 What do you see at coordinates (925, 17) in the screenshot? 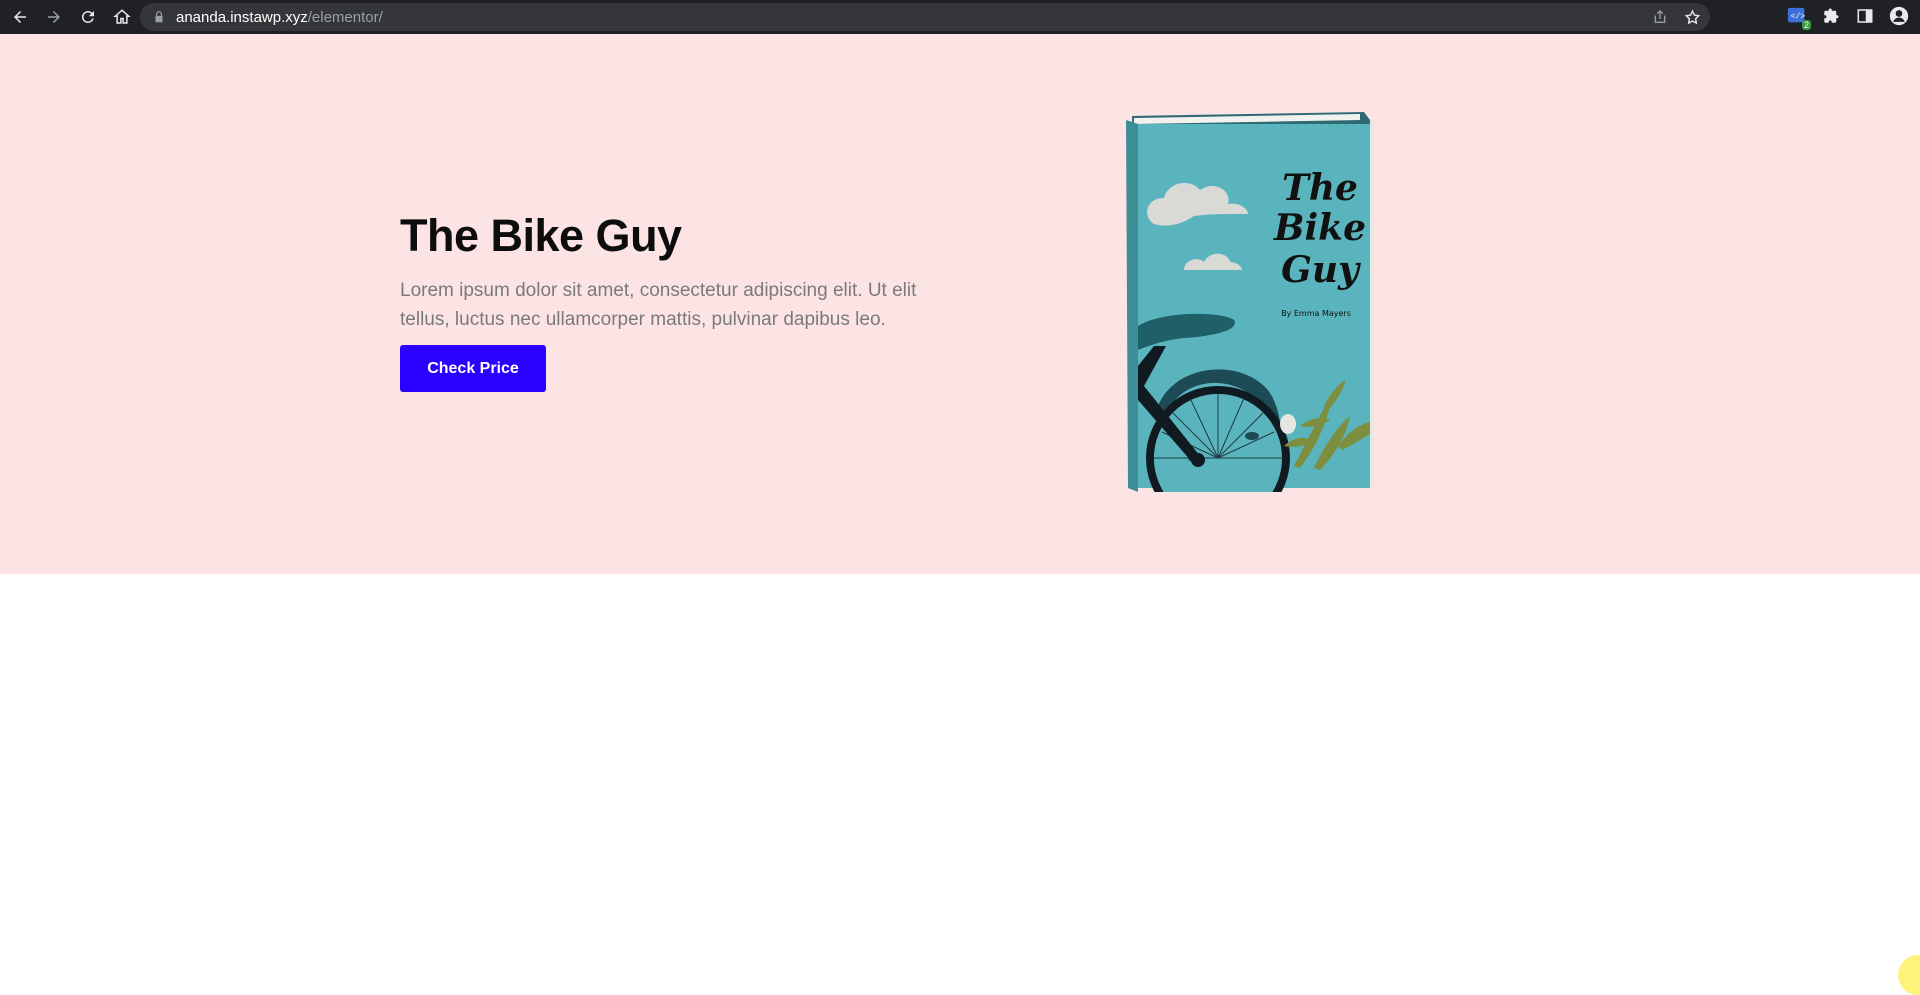
I see `address-bar: ananda.instawp.xyz/elementor/` at bounding box center [925, 17].